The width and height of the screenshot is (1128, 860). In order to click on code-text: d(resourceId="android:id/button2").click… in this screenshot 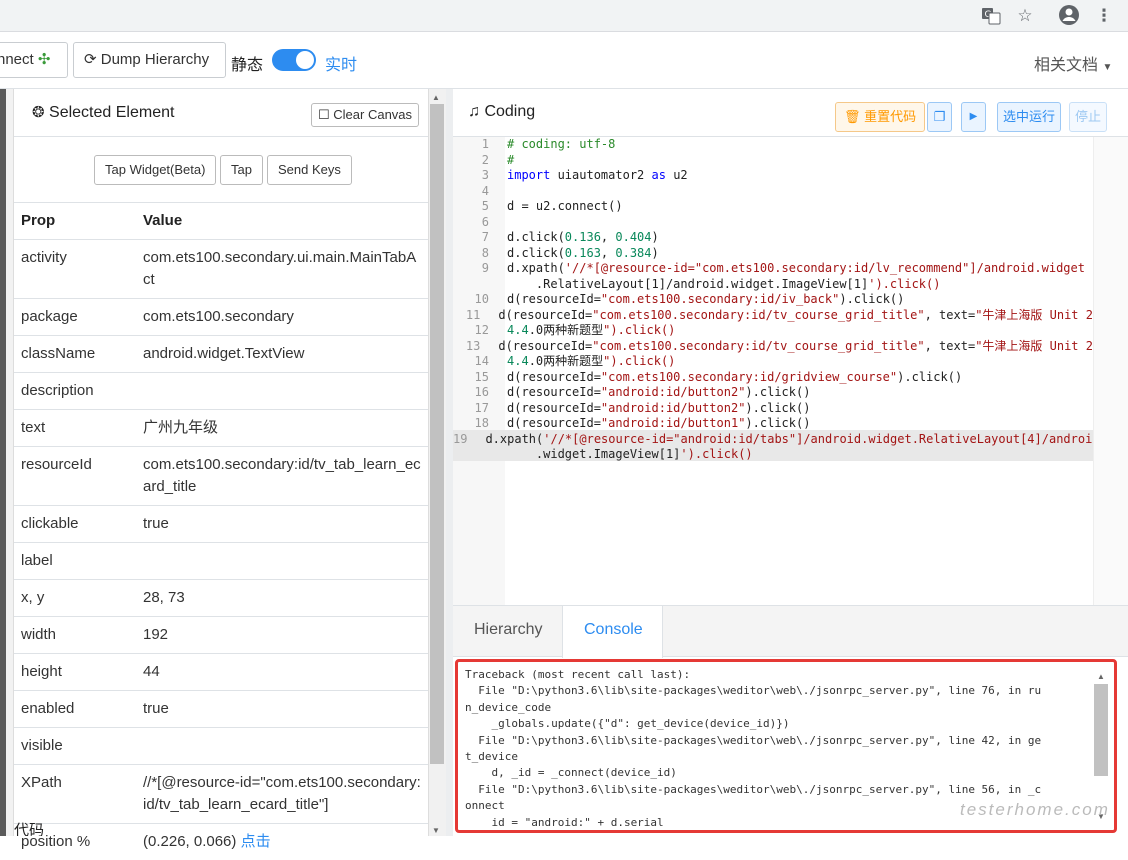, I will do `click(649, 393)`.